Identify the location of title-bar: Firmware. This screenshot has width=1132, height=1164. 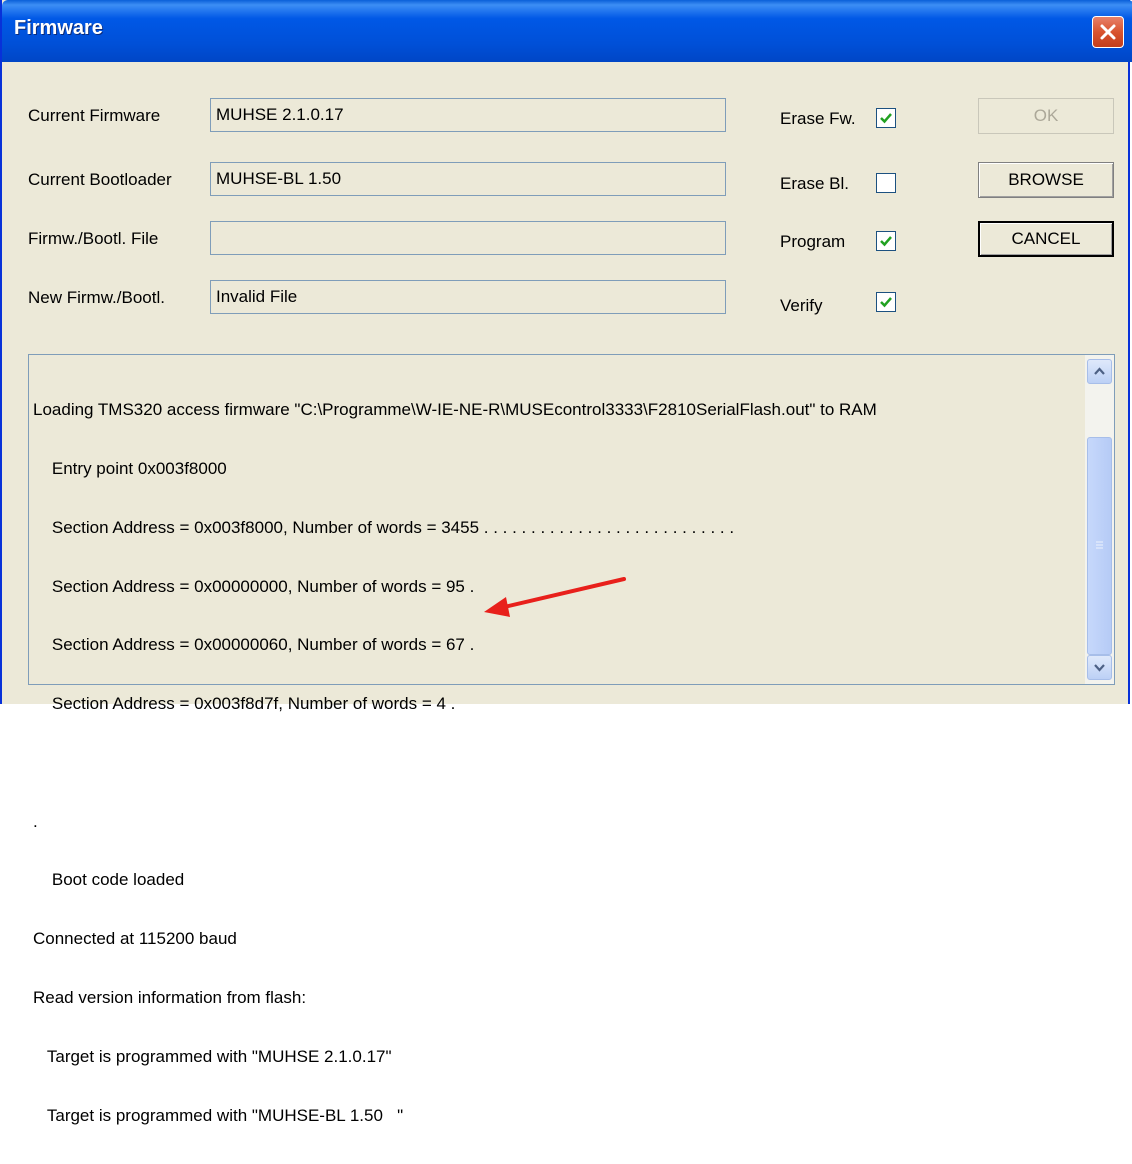
(567, 31).